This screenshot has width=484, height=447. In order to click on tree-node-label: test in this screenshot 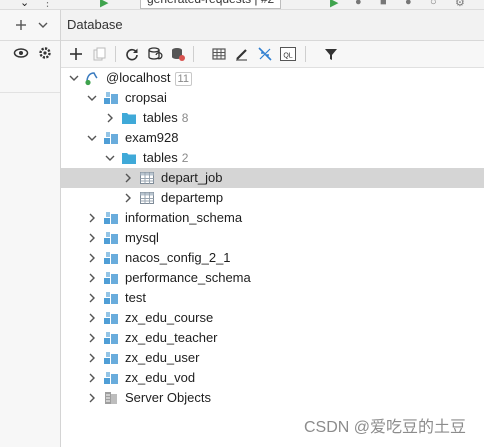, I will do `click(135, 297)`.